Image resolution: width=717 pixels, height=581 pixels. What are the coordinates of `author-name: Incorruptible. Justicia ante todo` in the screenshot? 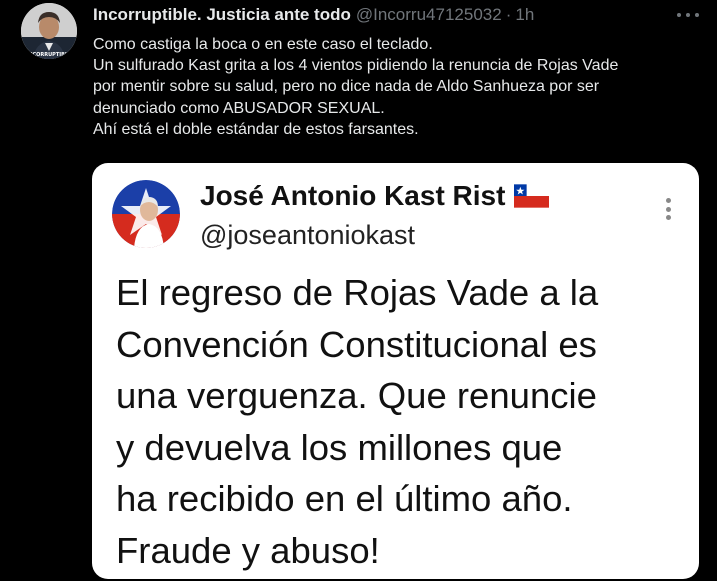 It's located at (222, 15).